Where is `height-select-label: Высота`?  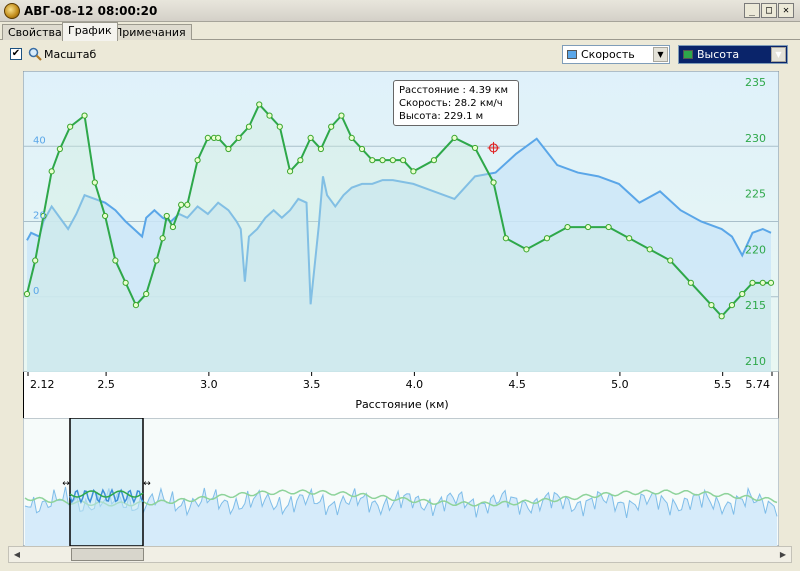
height-select-label: Высота is located at coordinates (718, 54).